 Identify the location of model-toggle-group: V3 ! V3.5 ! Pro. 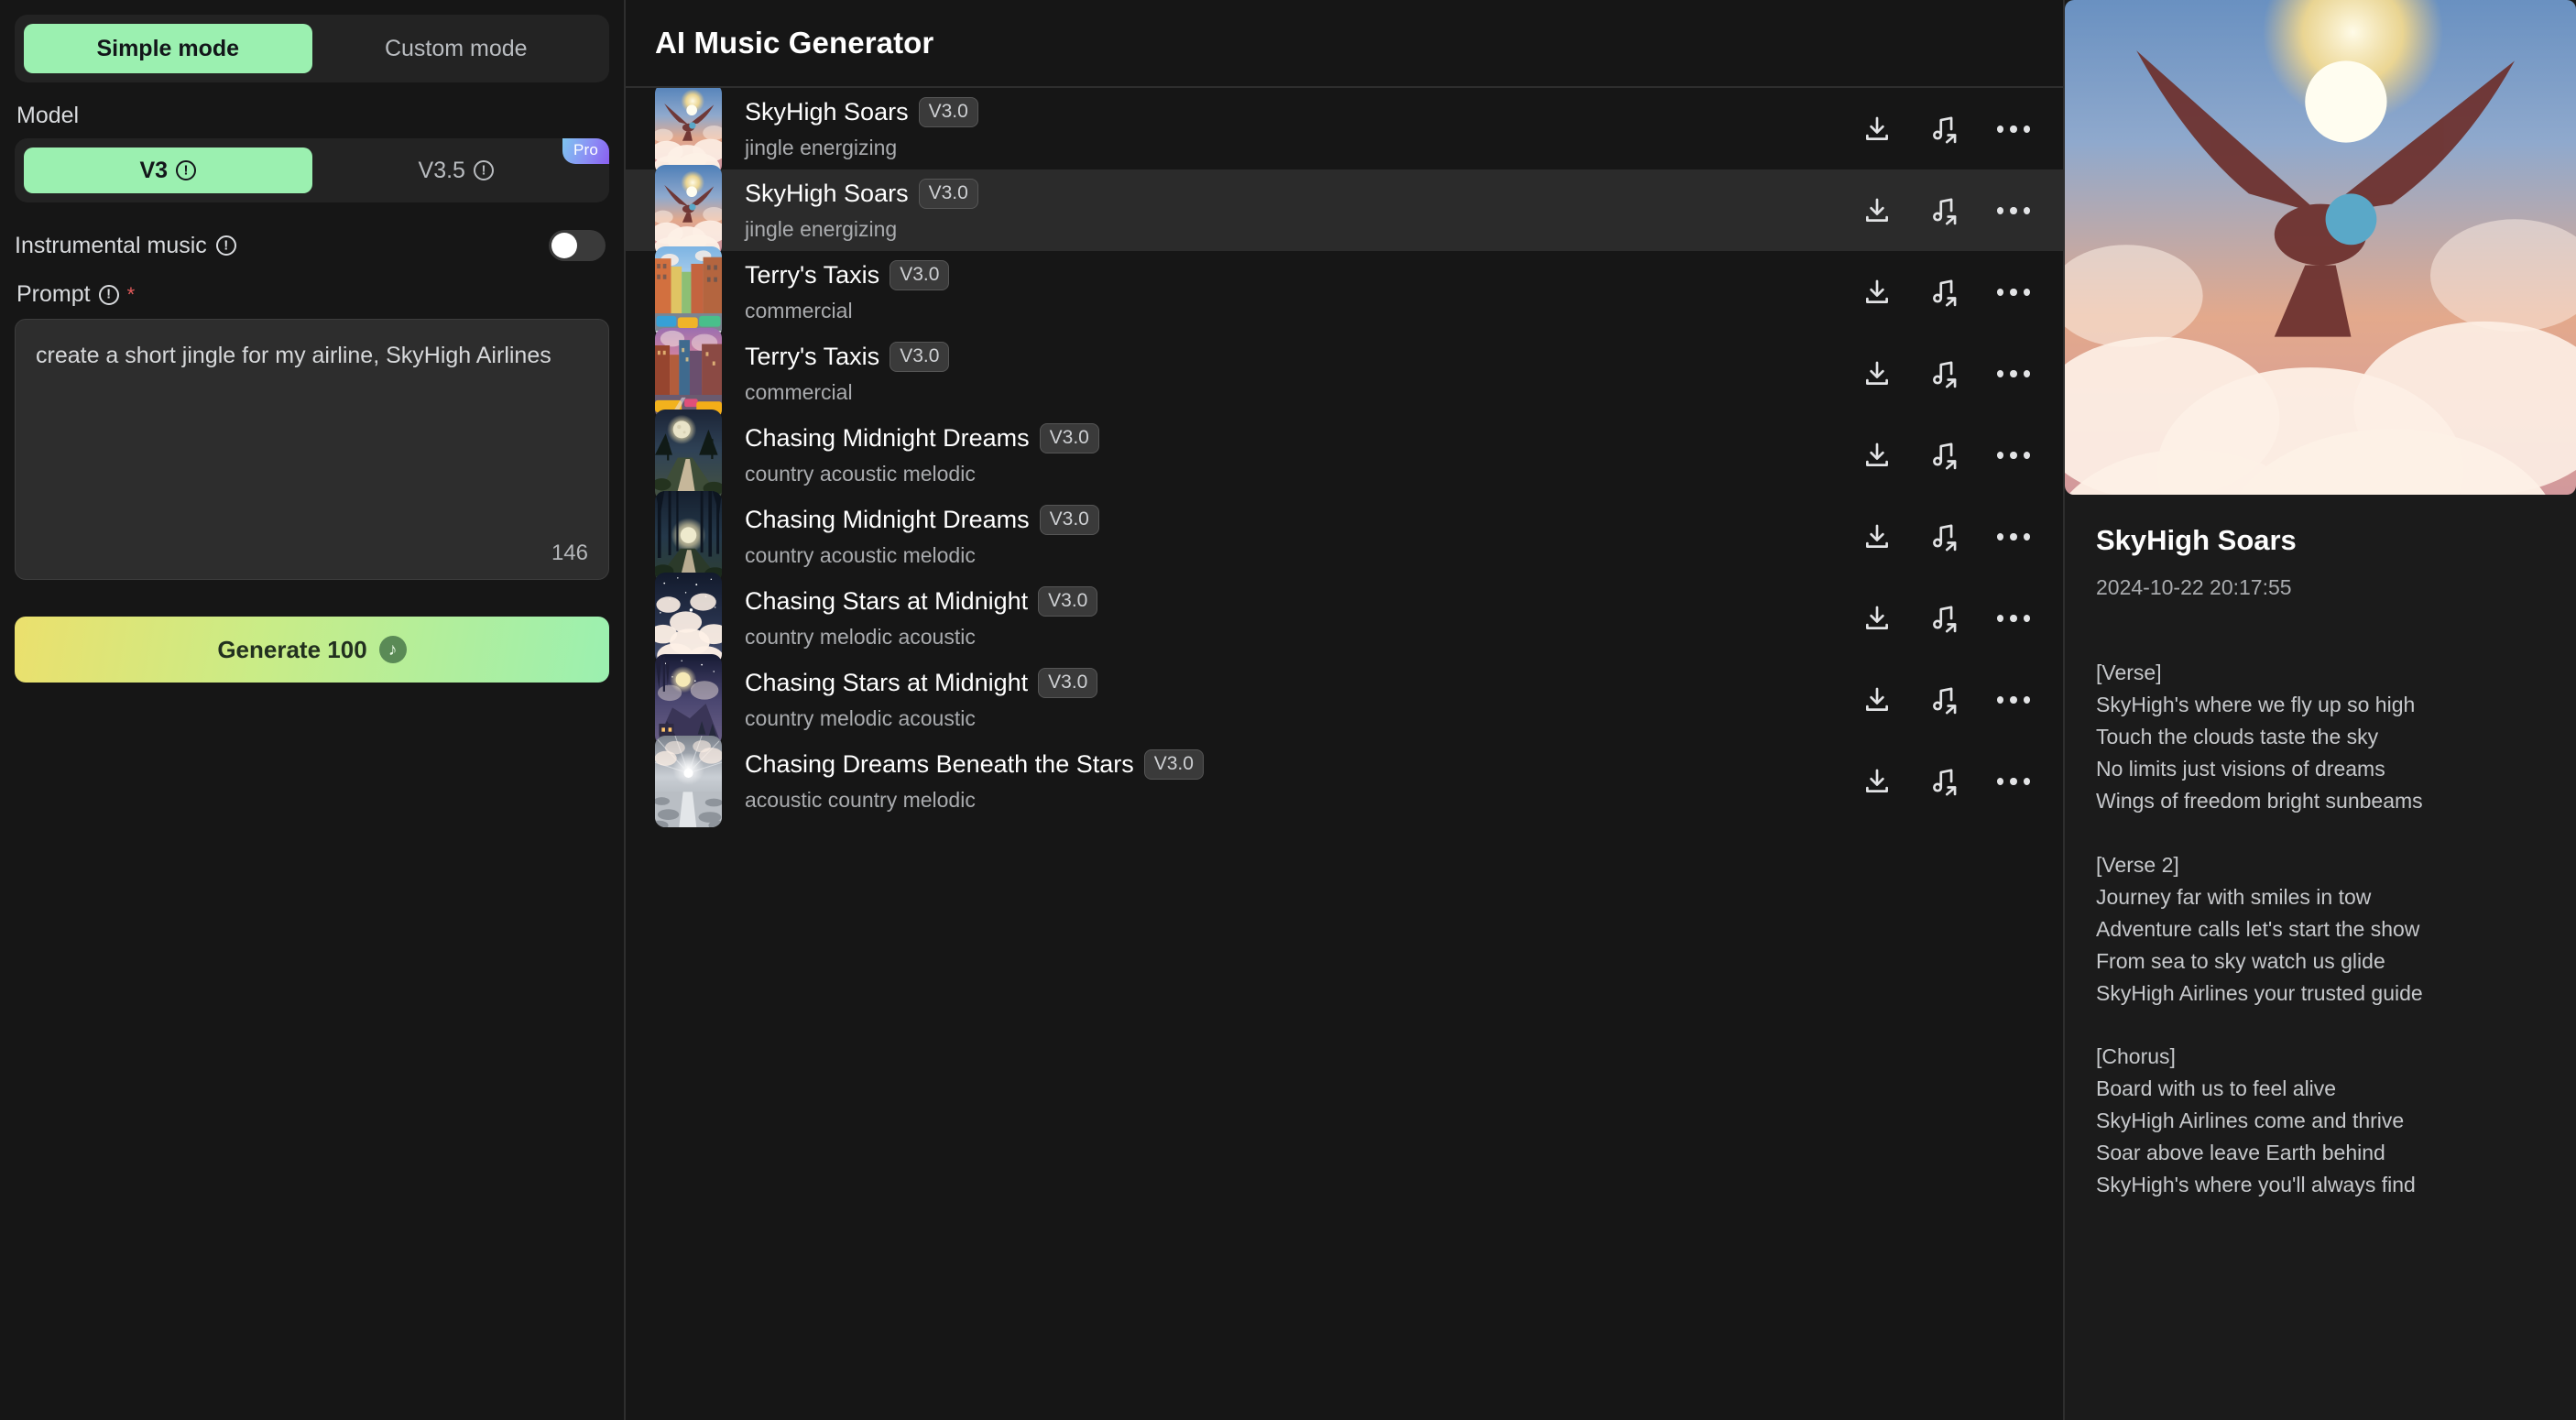
(312, 170).